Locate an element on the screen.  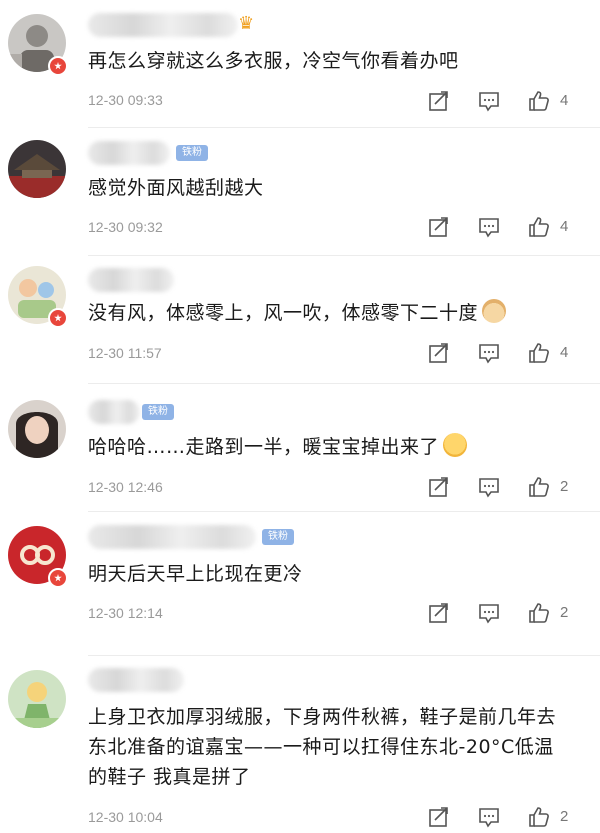
doge-emoji is located at coordinates (494, 311).